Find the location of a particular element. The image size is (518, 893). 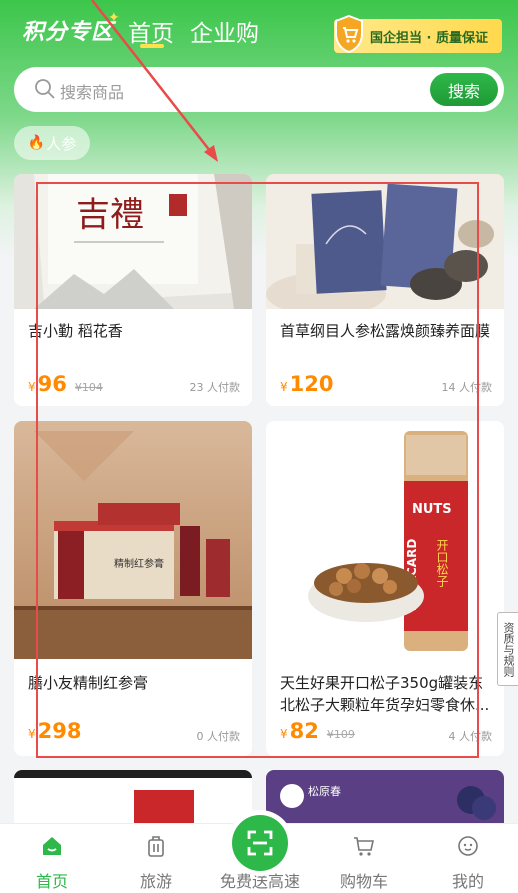

shield-cart-icon is located at coordinates (349, 34).